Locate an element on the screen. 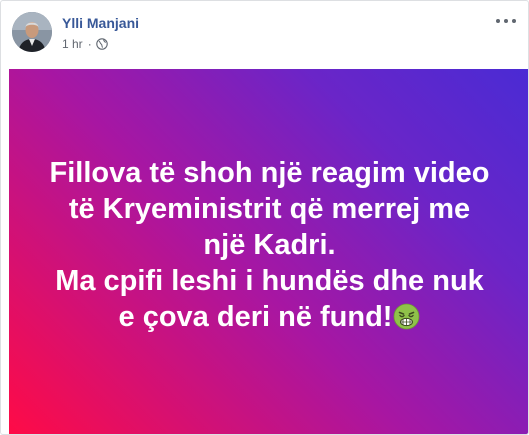 The width and height of the screenshot is (529, 435). more-options-icon is located at coordinates (506, 21).